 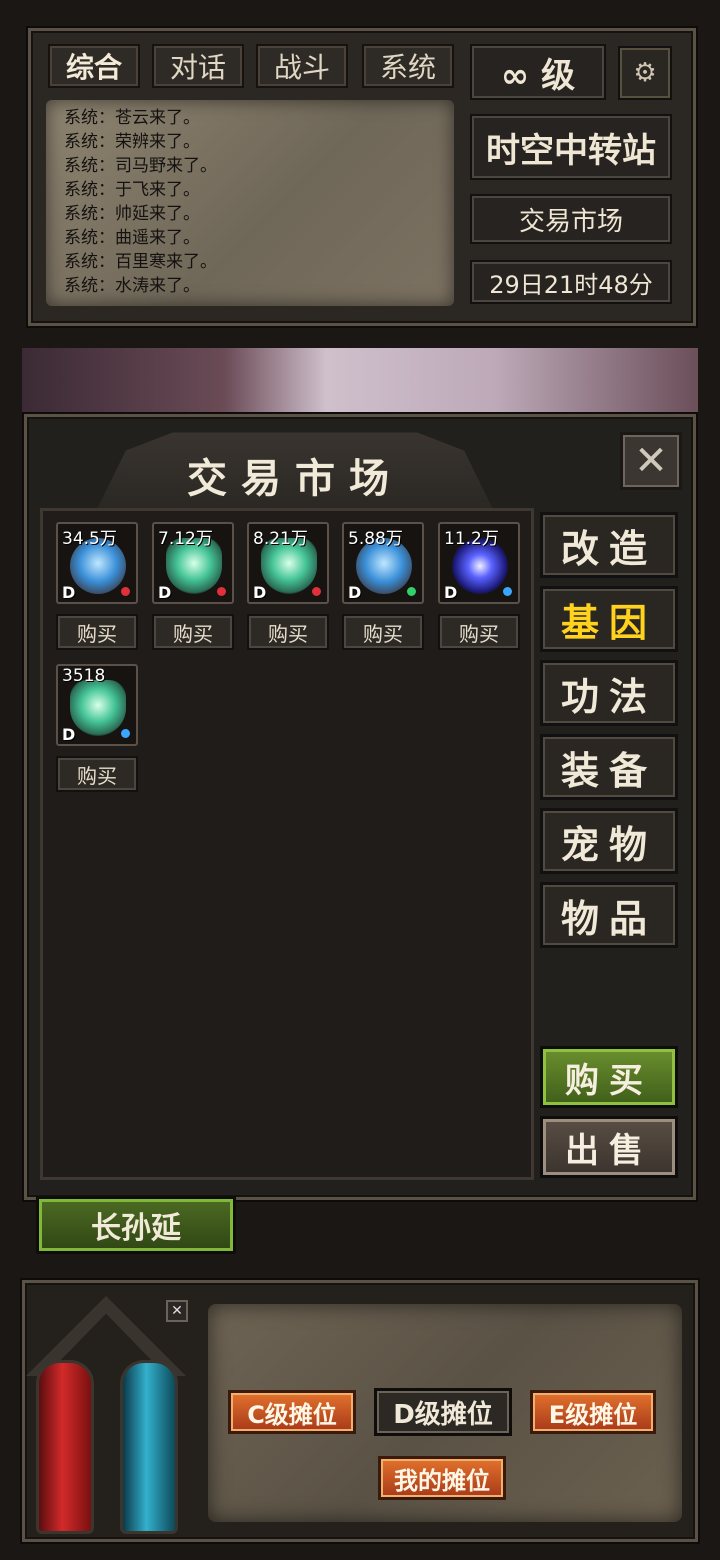 I want to click on chat-message: 系统：水涛来了。, so click(x=132, y=286).